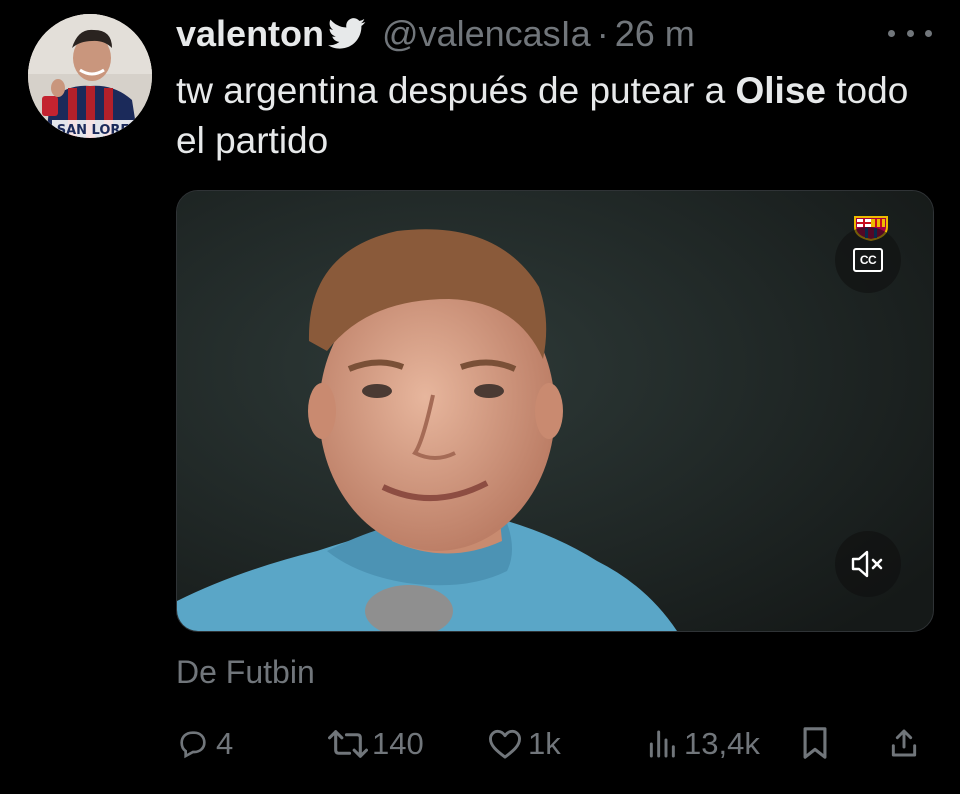 This screenshot has width=960, height=794. I want to click on share-icon, so click(904, 743).